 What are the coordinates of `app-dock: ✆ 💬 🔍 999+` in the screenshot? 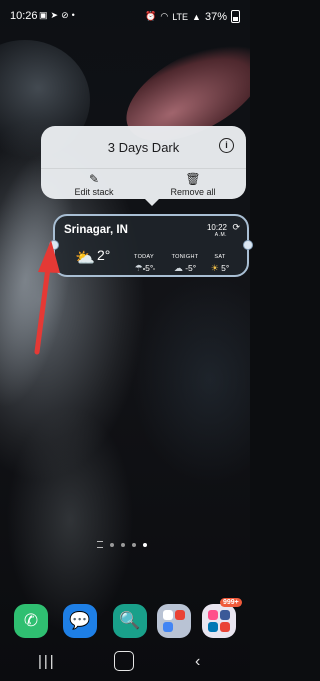 It's located at (127, 618).